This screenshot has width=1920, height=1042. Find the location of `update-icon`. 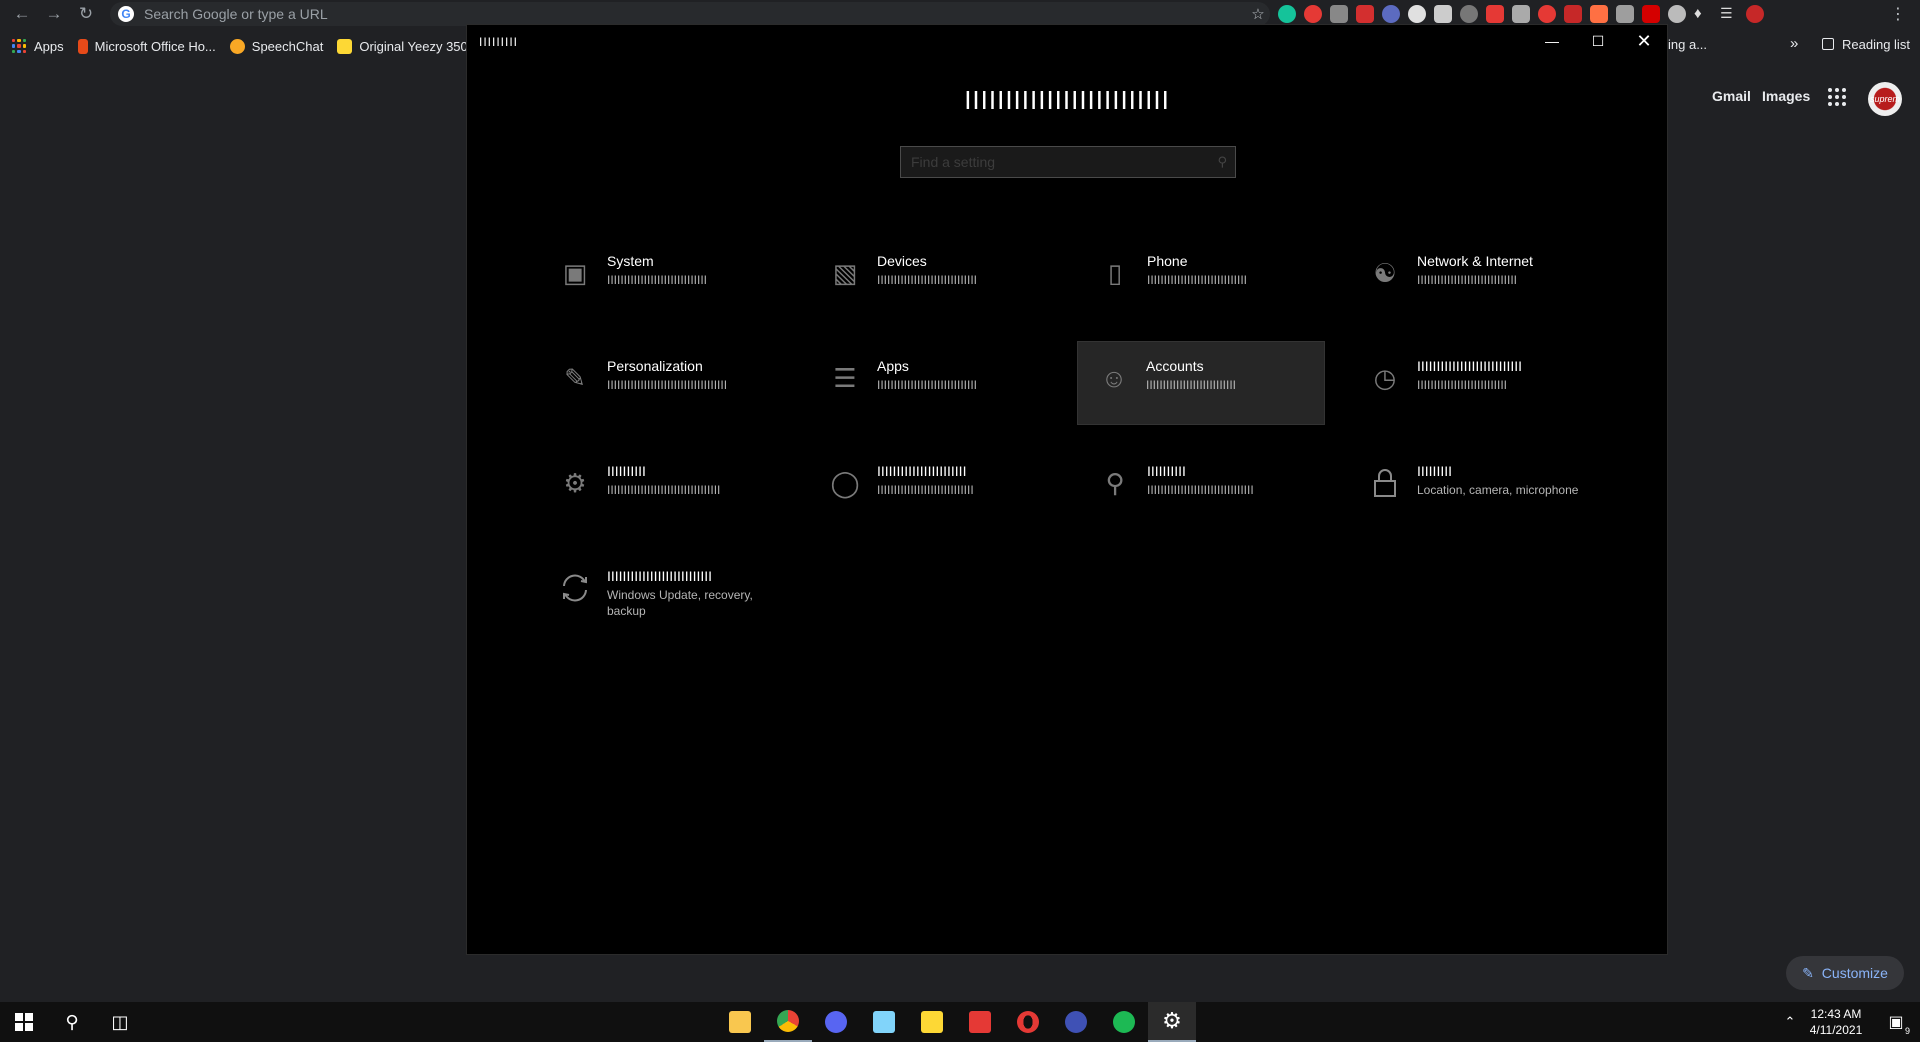

update-icon is located at coordinates (575, 588).